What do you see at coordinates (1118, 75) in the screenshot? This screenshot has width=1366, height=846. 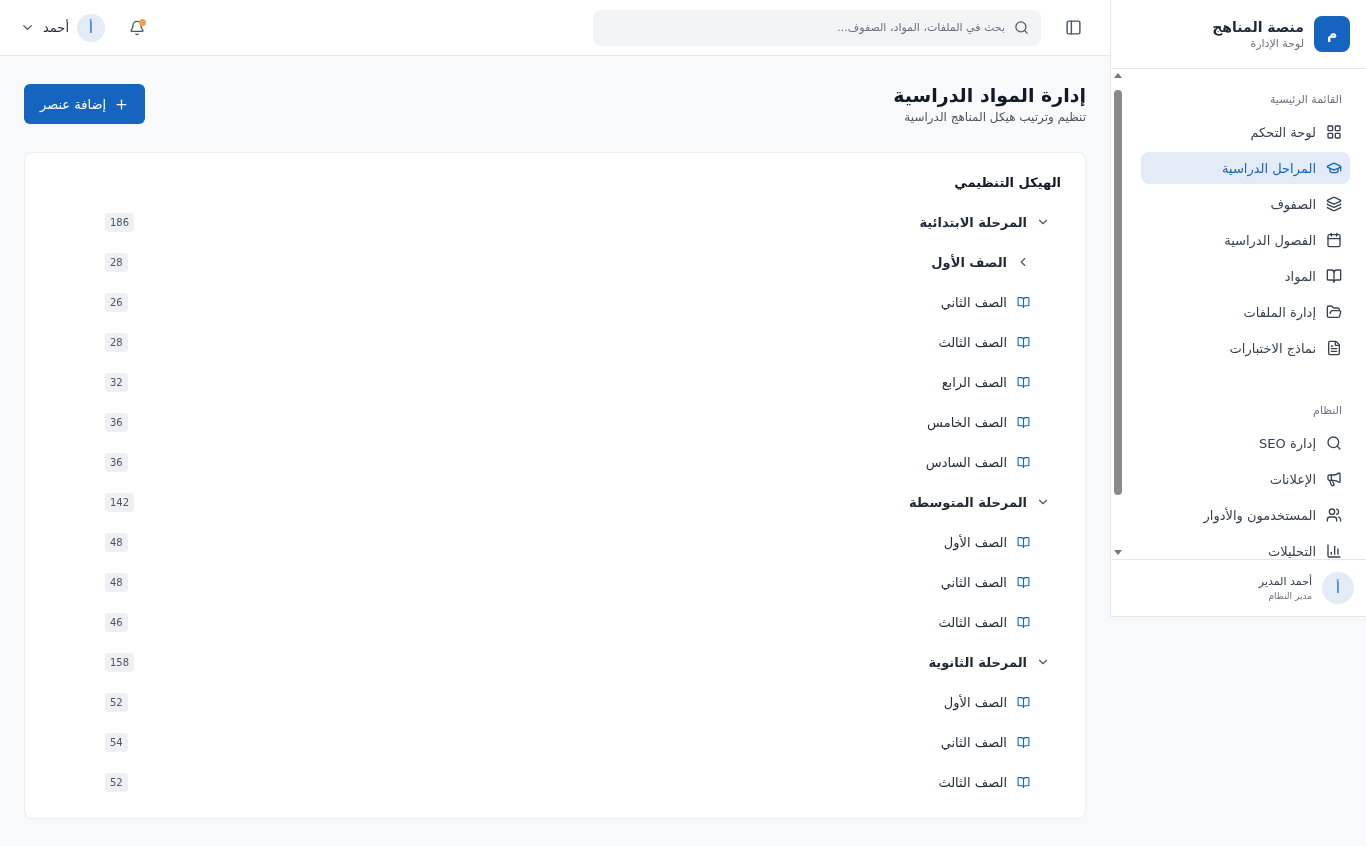 I see `scroll-up-icon` at bounding box center [1118, 75].